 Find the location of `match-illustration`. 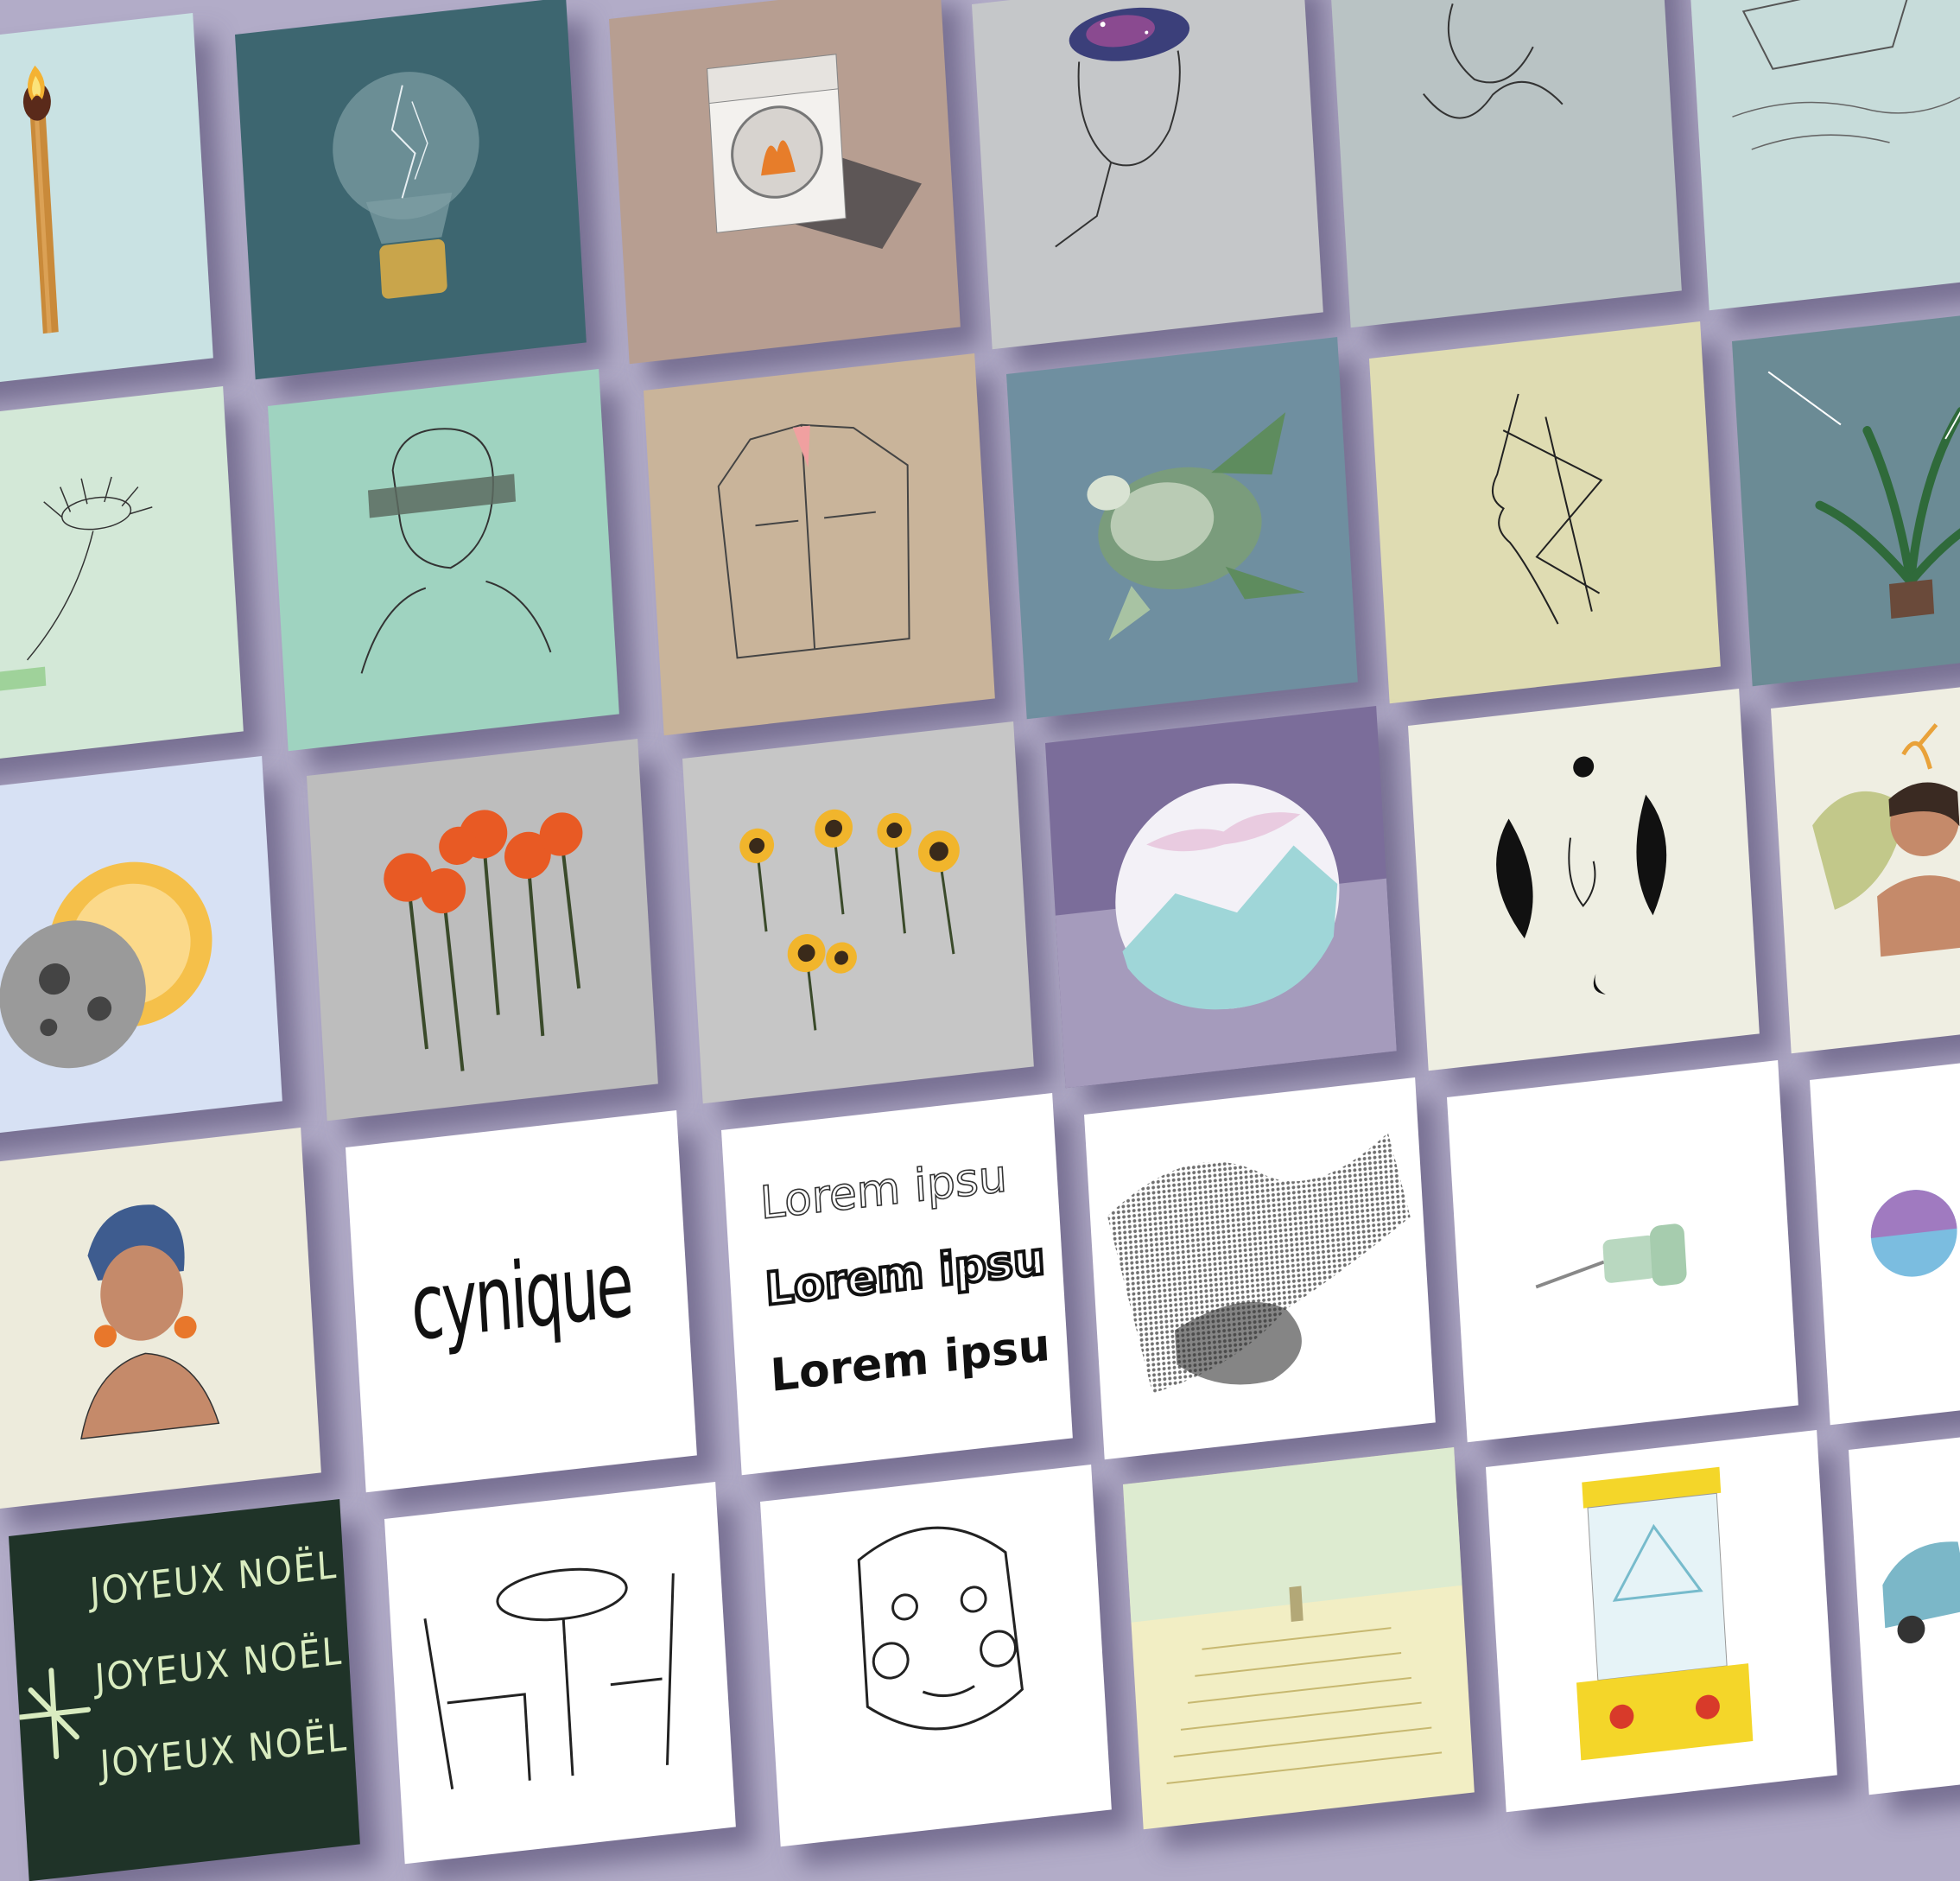

match-illustration is located at coordinates (40, 200).